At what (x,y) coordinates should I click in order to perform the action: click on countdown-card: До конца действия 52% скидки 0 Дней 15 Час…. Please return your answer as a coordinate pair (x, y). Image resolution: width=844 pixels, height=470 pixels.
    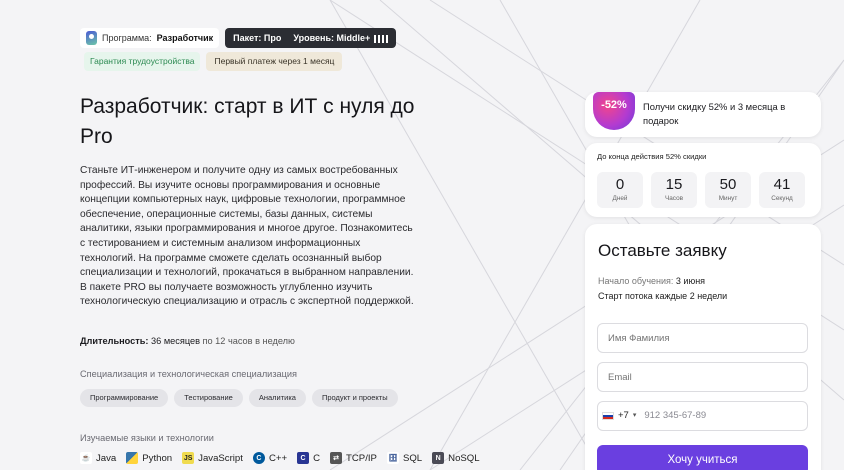
    Looking at the image, I should click on (703, 180).